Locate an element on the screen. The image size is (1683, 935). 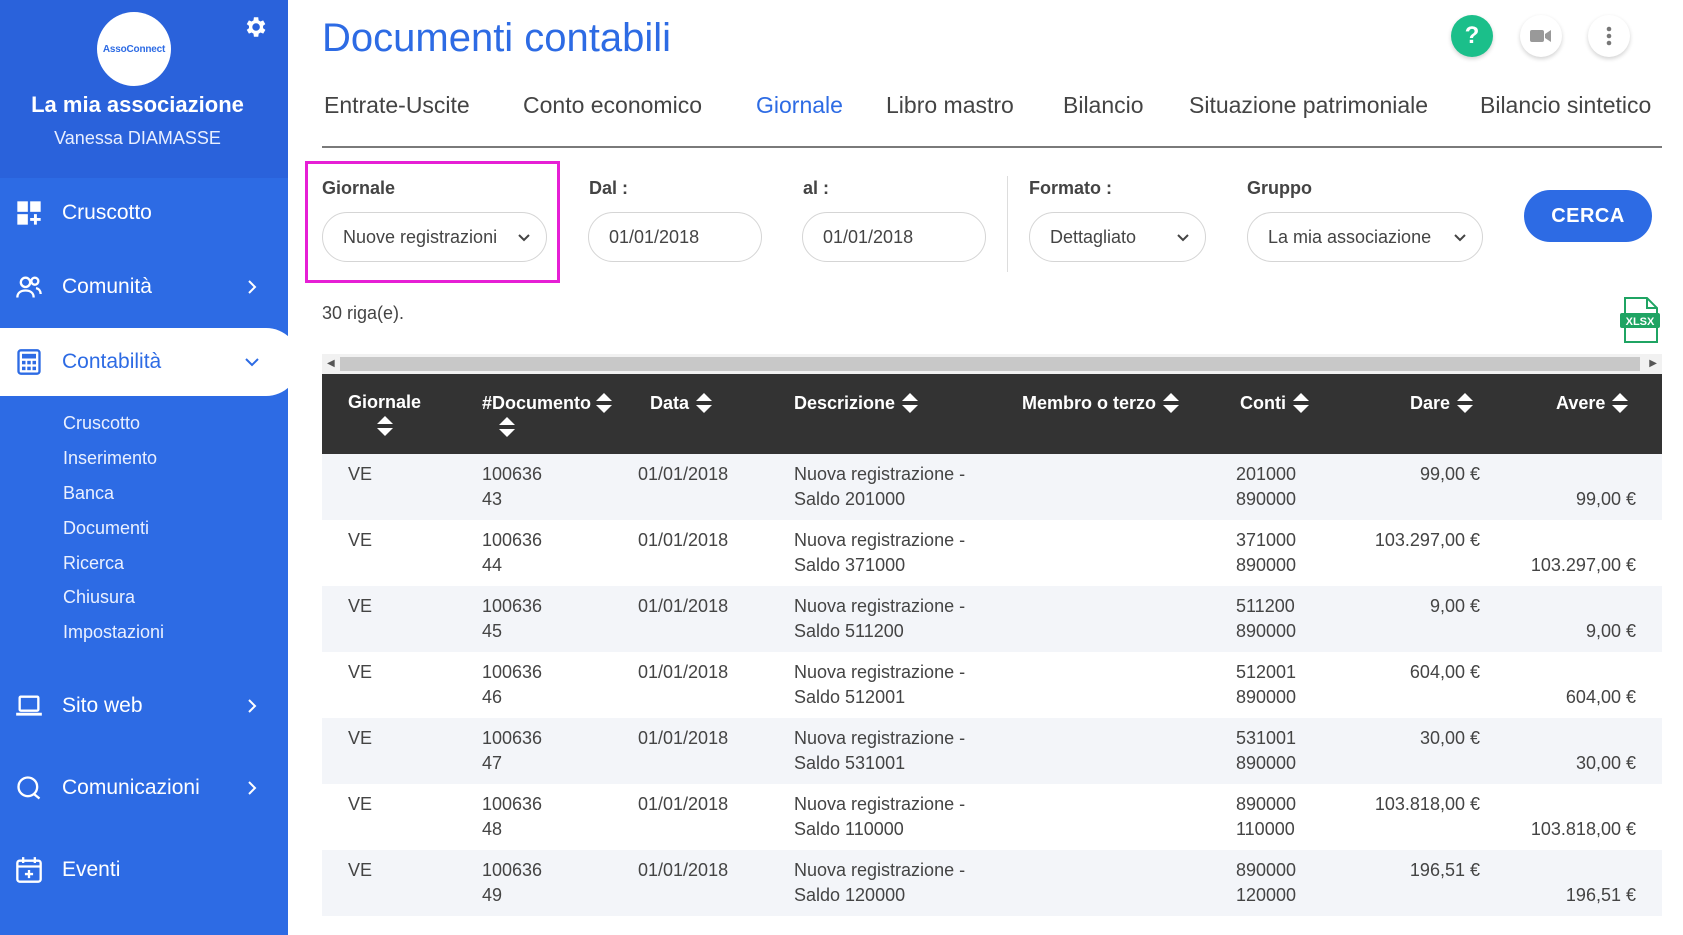
cell-descrizione-line2: Saldo 531001 is located at coordinates (850, 763).